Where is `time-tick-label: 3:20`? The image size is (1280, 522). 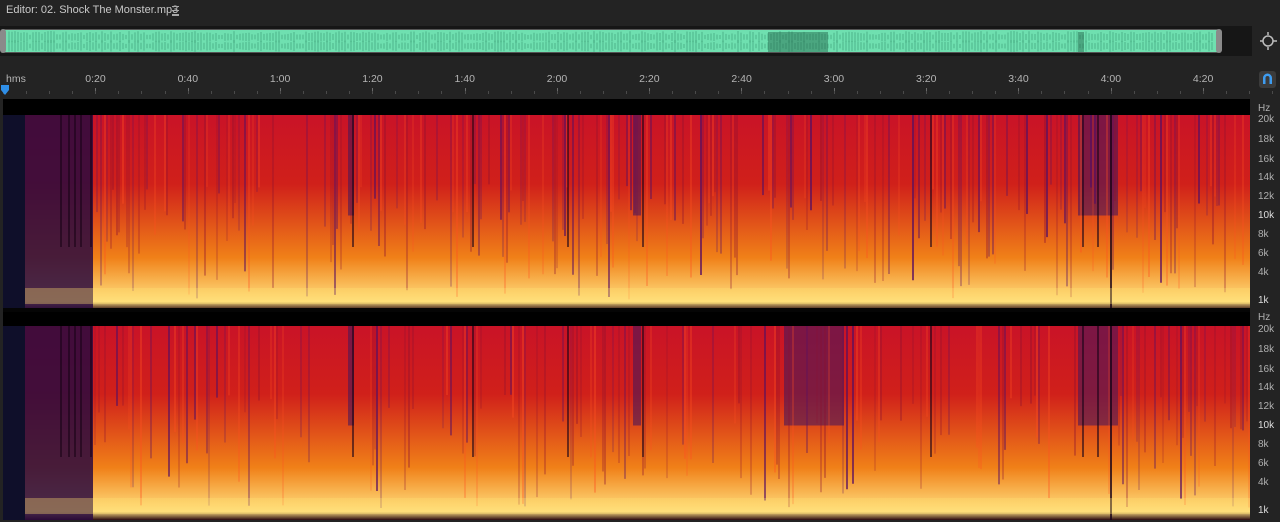
time-tick-label: 3:20 is located at coordinates (926, 79).